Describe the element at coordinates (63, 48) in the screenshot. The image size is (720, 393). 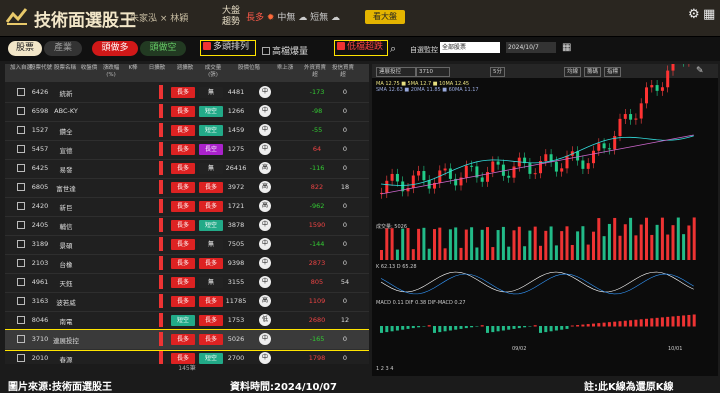
I see `tab-industry: 產業` at that location.